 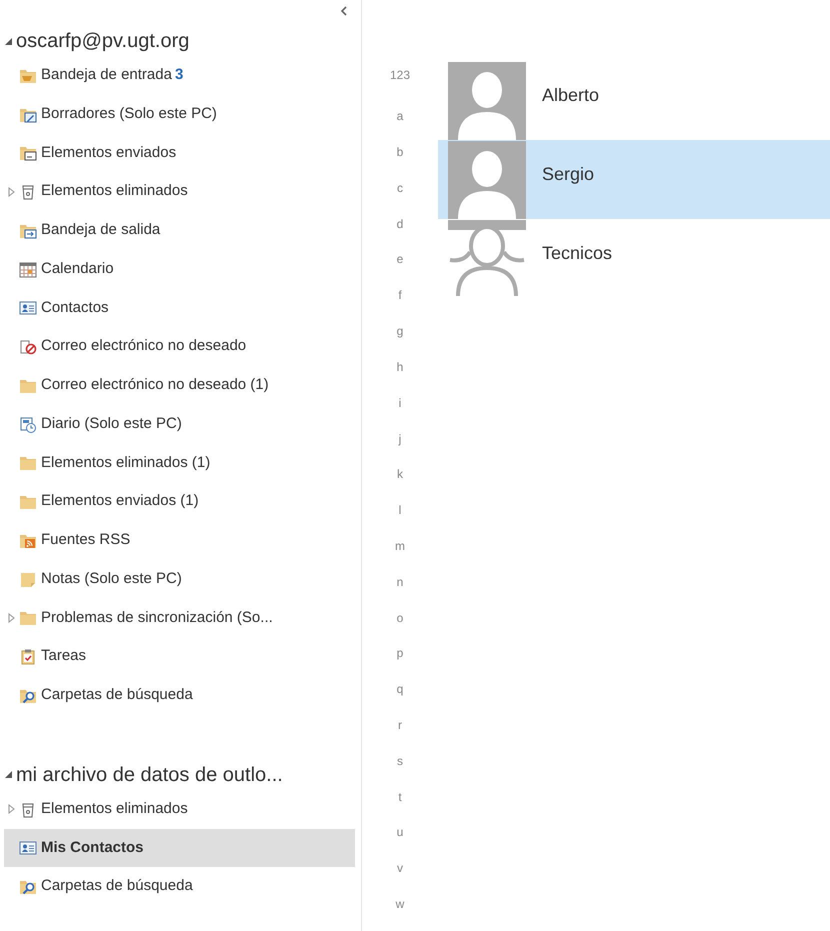 What do you see at coordinates (400, 554) in the screenshot?
I see `index-letter: m` at bounding box center [400, 554].